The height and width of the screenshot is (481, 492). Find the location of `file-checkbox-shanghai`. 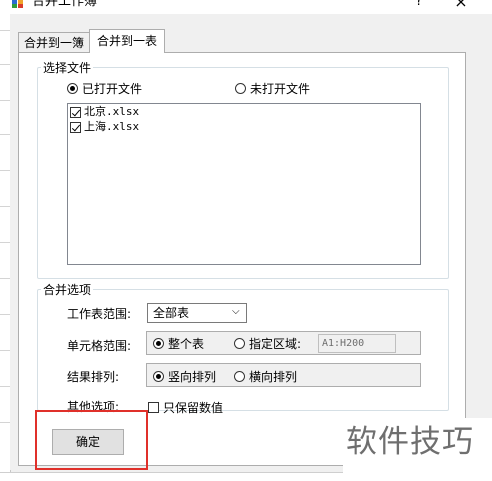

file-checkbox-shanghai is located at coordinates (75, 127).